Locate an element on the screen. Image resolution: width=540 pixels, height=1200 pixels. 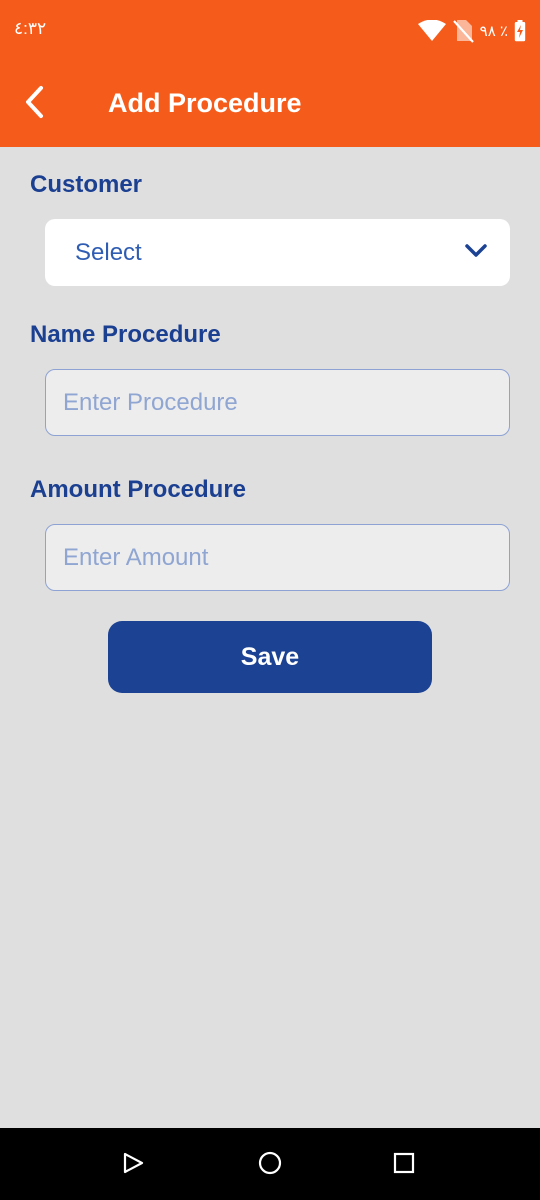
app-bar: Add Procedure is located at coordinates (270, 103).